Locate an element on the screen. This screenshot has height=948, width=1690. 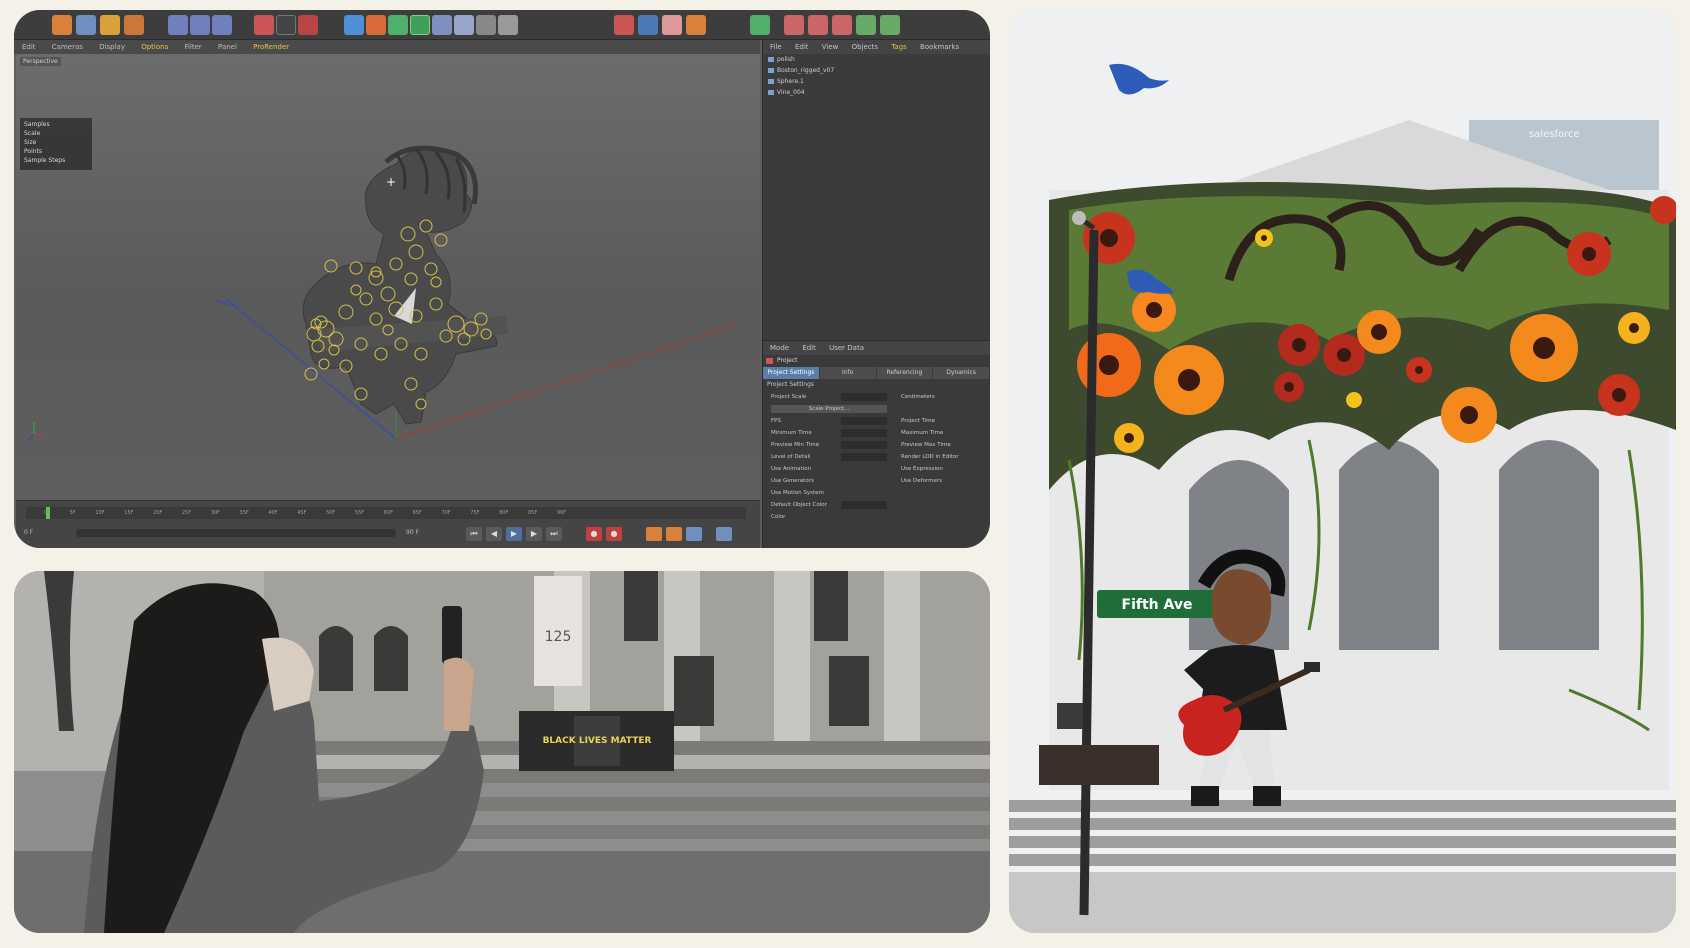
attr-label: Preview Min Time is located at coordinates (795, 445).